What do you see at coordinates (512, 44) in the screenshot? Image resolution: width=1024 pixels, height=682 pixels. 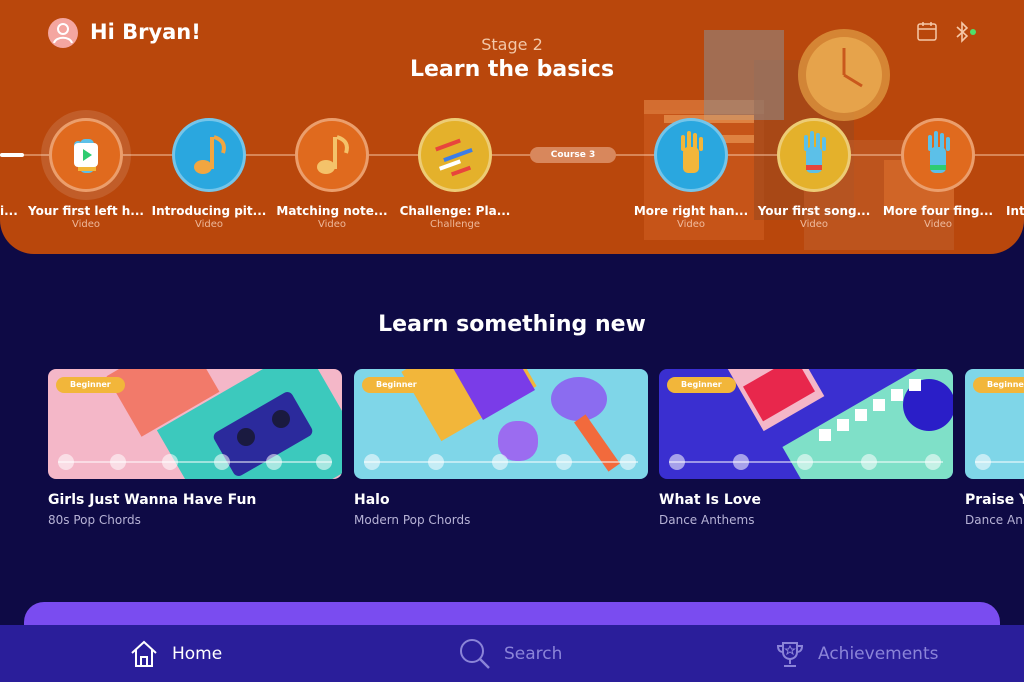 I see `stage-label: Stage 2` at bounding box center [512, 44].